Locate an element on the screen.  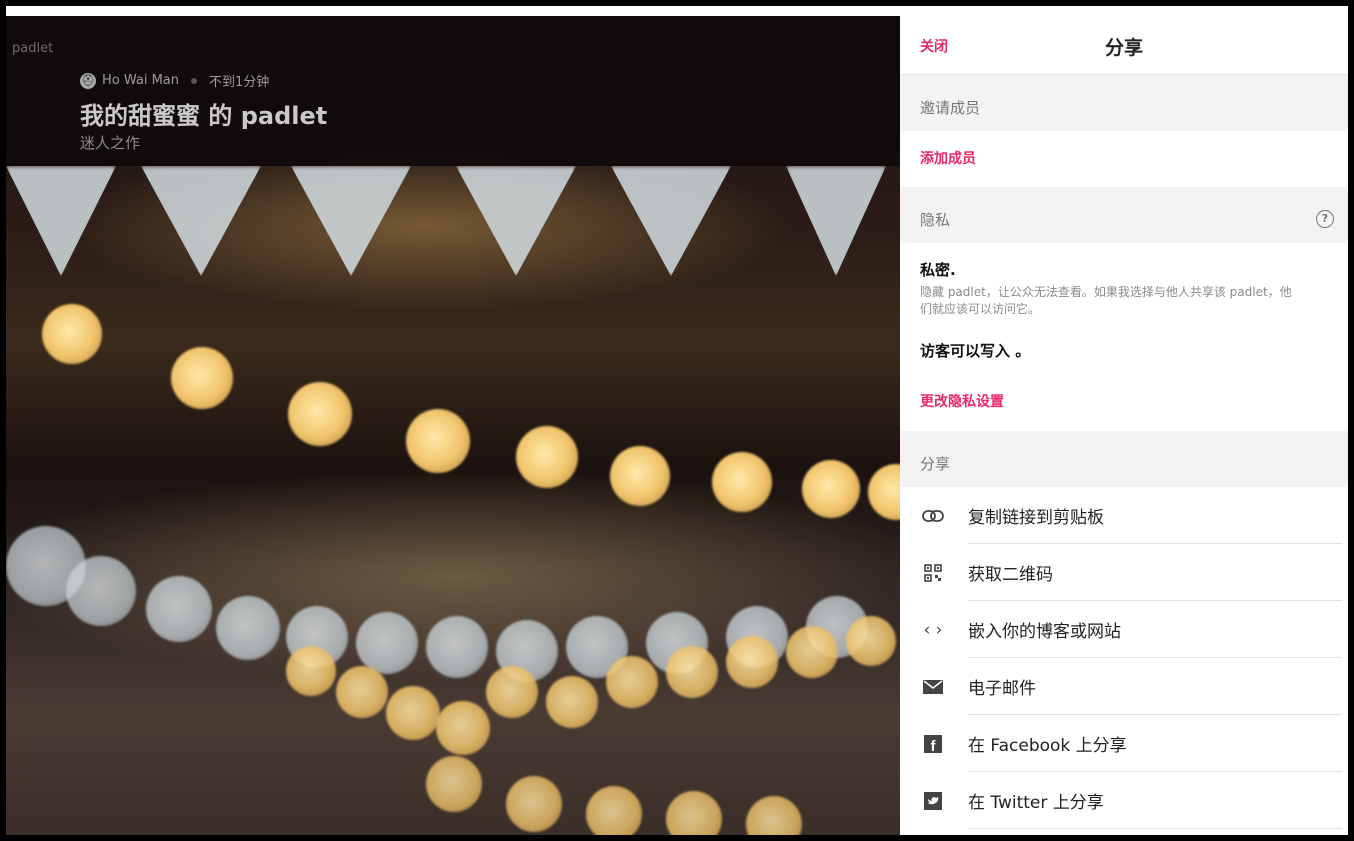
facebook-icon: f is located at coordinates (933, 743).